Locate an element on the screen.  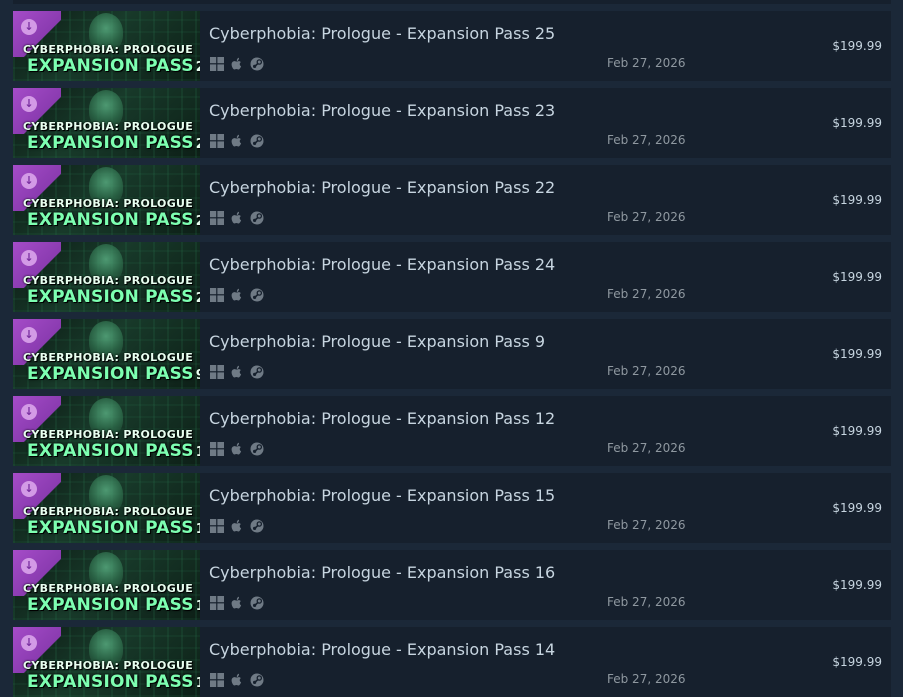
capsule-image: ↓ CYBERPHOBIA: PROLOGUE EXPANSION PASS23 is located at coordinates (106, 123).